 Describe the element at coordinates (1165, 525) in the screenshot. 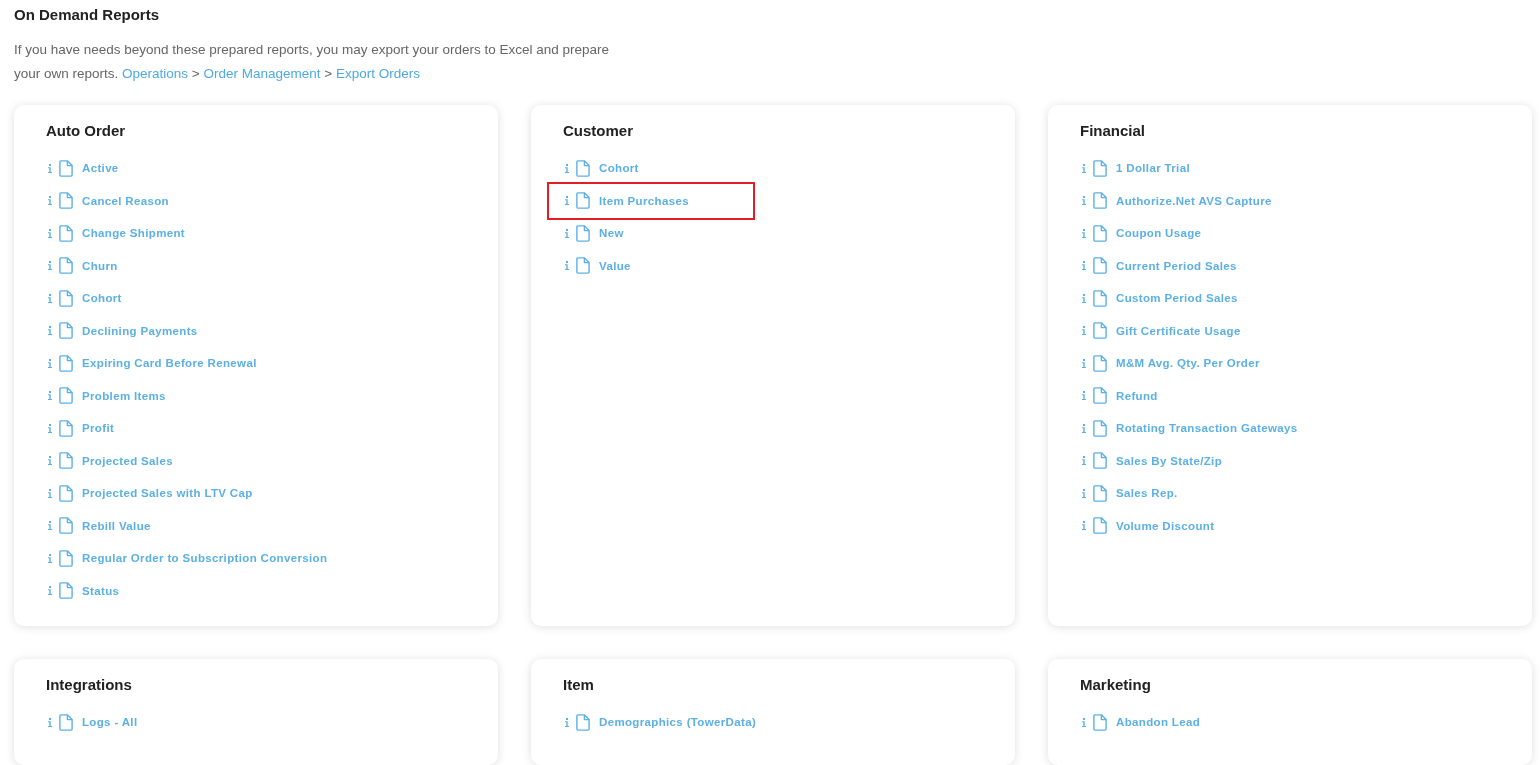

I see `report-link: Volume Discount` at that location.